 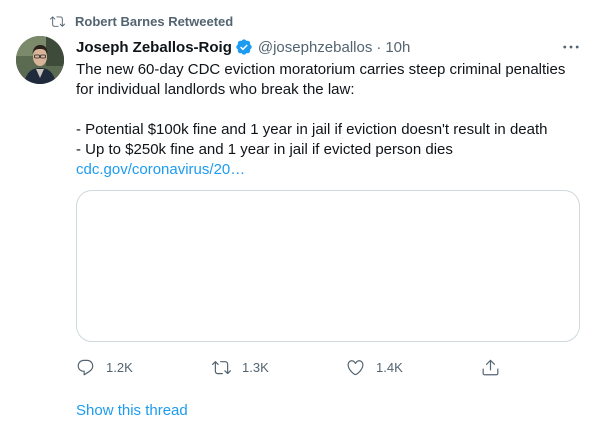 I want to click on author-handle: @josephzeballos, so click(x=315, y=47).